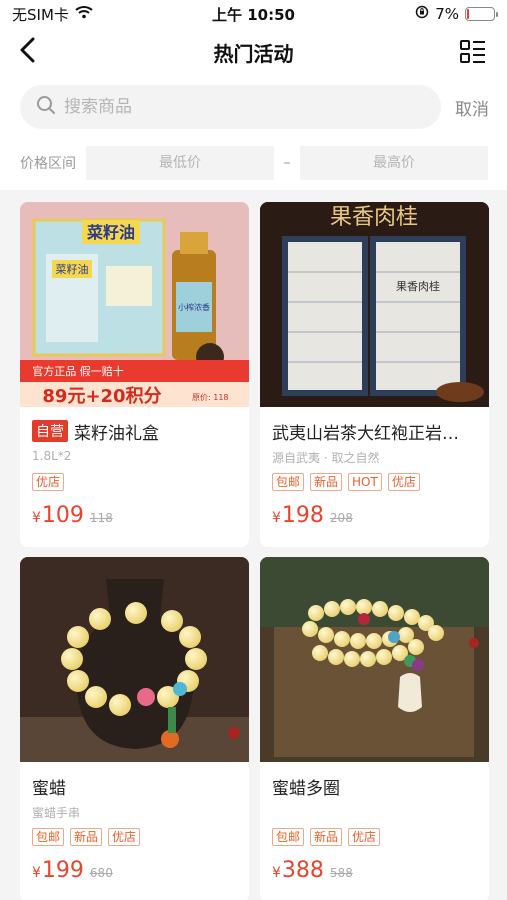  What do you see at coordinates (72, 269) in the screenshot?
I see `image-box-label: 菜籽油` at bounding box center [72, 269].